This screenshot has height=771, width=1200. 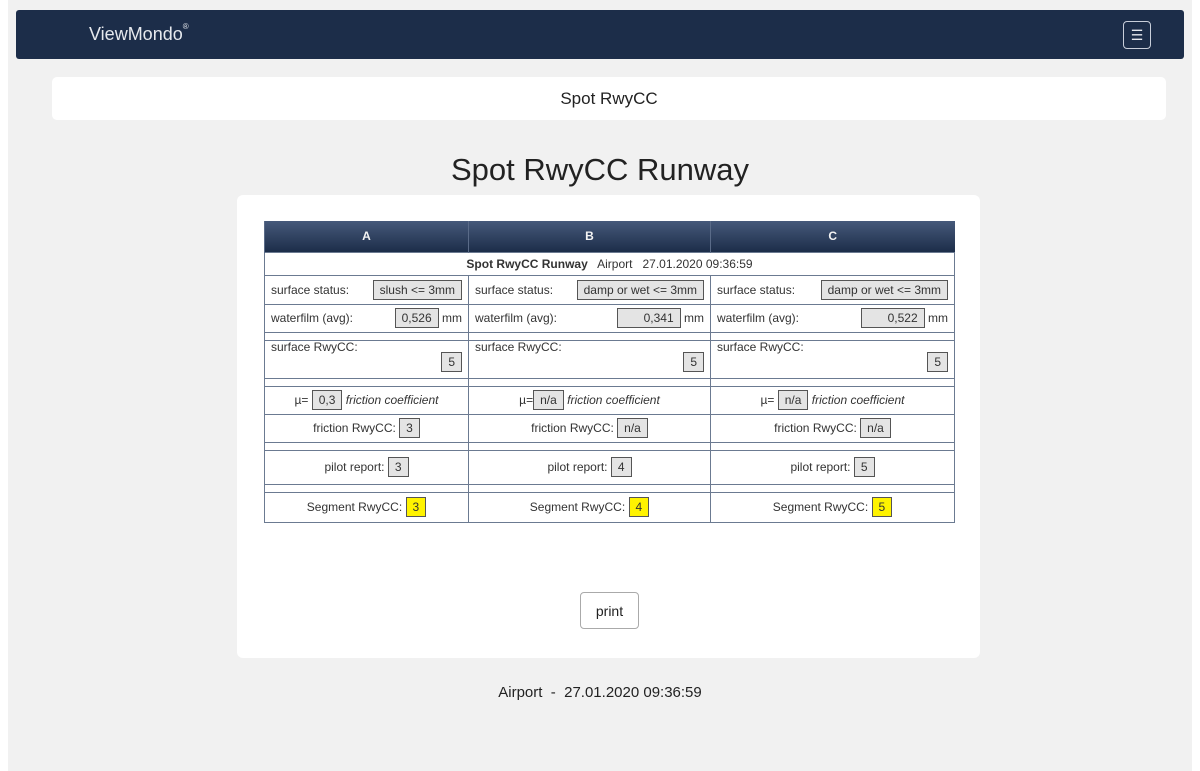 What do you see at coordinates (864, 467) in the screenshot?
I see `pilot-report-value: 5` at bounding box center [864, 467].